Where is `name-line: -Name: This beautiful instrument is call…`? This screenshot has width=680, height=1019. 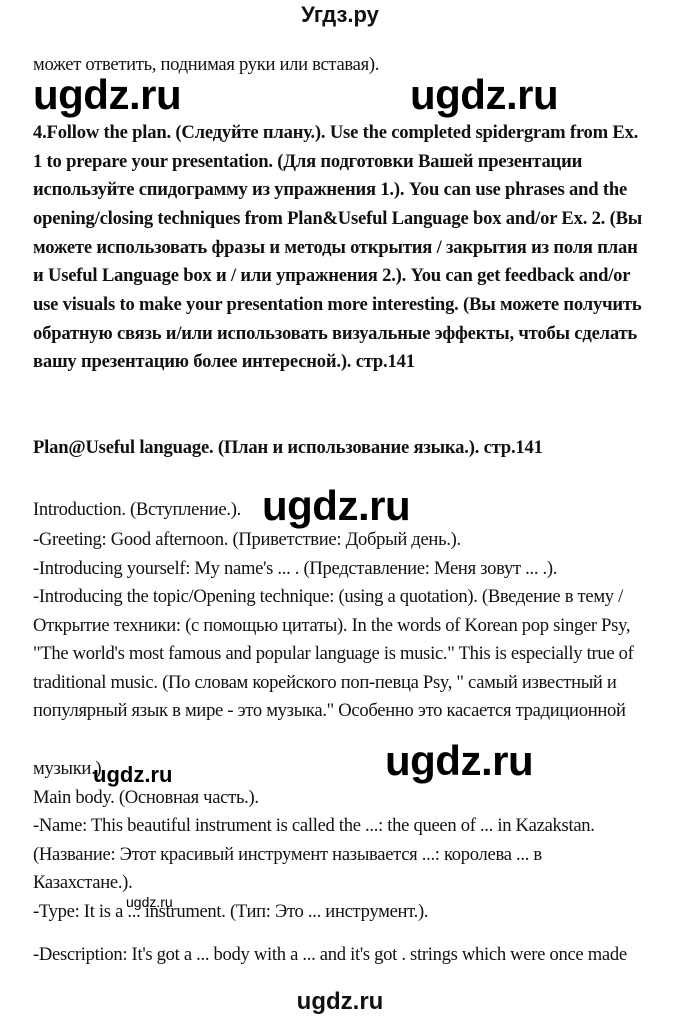 name-line: -Name: This beautiful instrument is call… is located at coordinates (314, 825).